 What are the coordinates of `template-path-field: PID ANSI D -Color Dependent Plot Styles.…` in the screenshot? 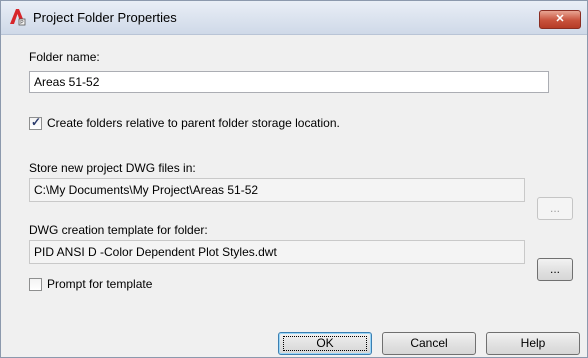 It's located at (277, 252).